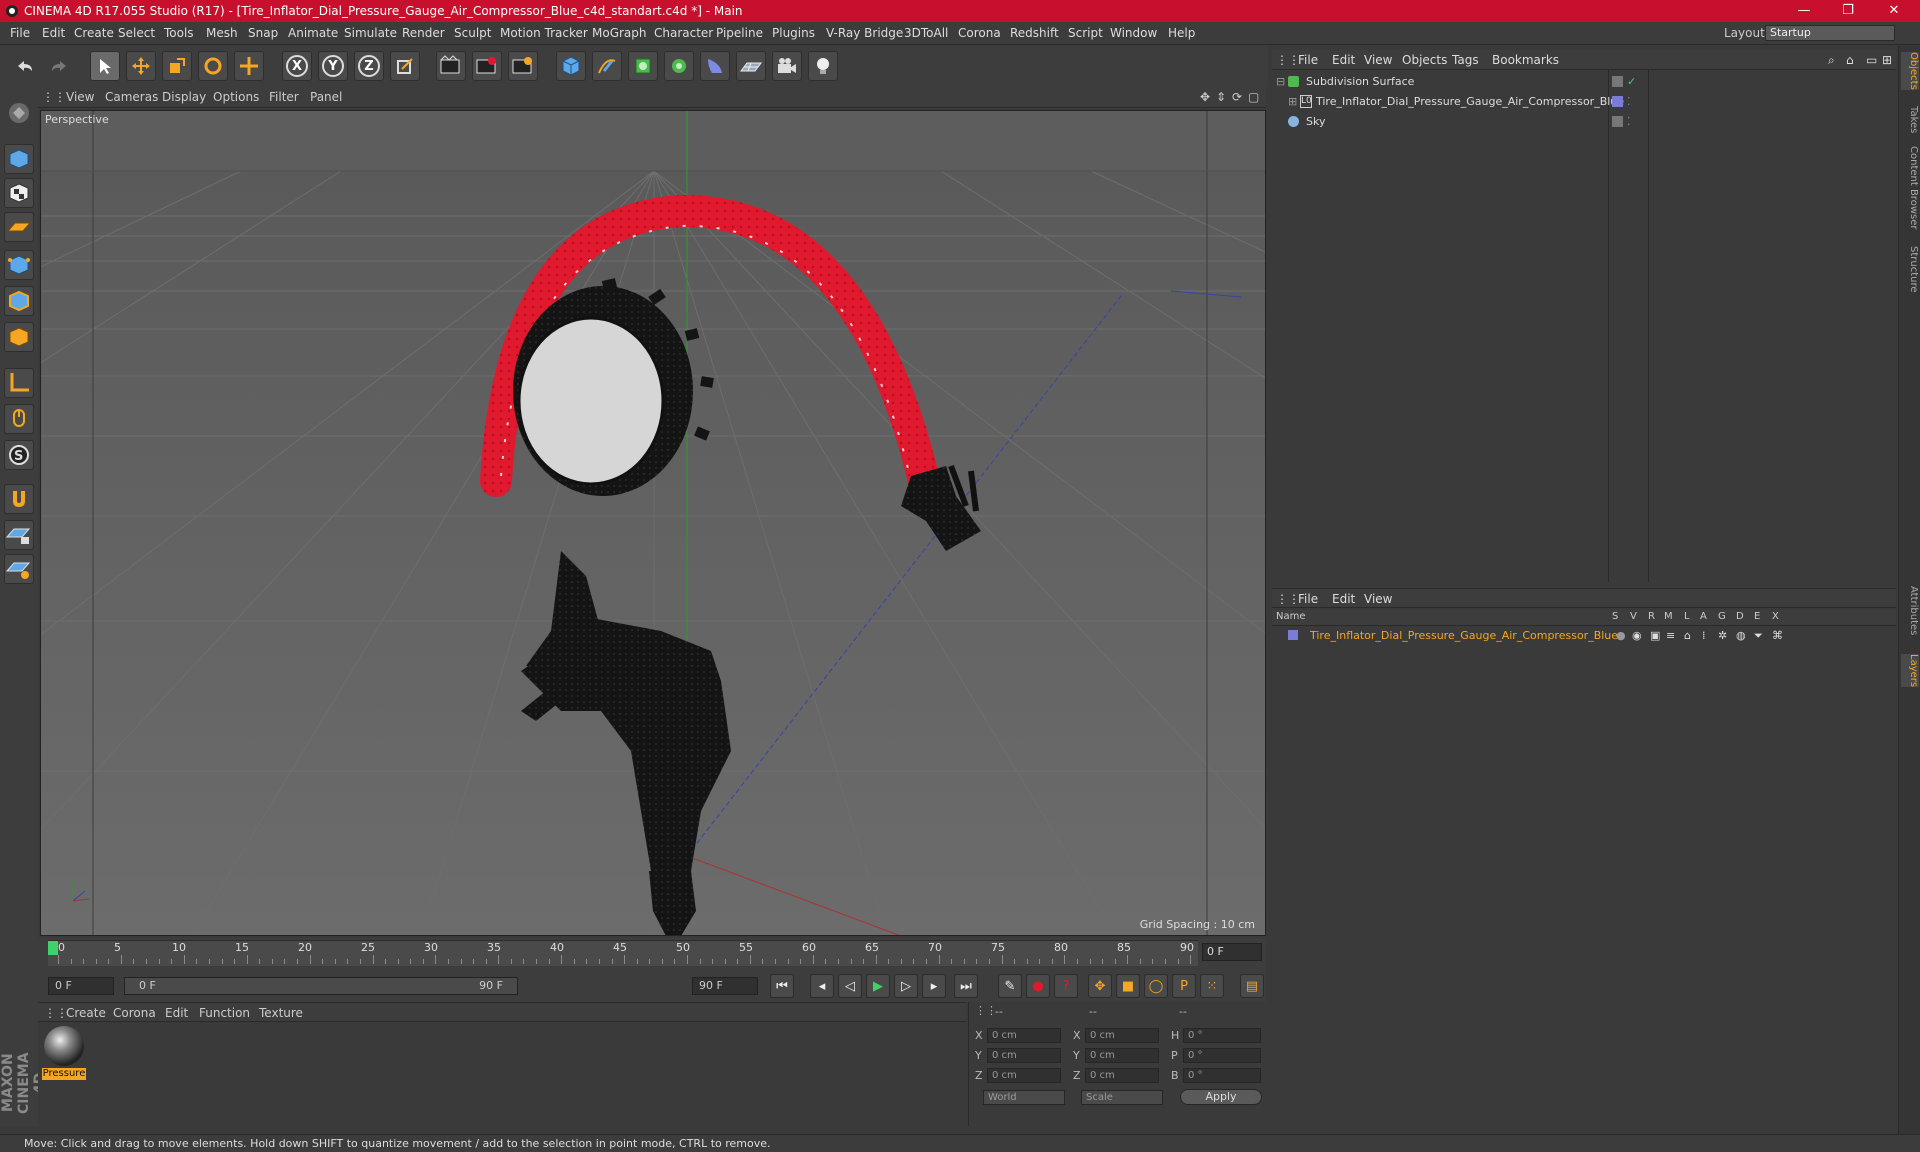  Describe the element at coordinates (81, 986) in the screenshot. I see `start-frame-field: 0 F` at that location.